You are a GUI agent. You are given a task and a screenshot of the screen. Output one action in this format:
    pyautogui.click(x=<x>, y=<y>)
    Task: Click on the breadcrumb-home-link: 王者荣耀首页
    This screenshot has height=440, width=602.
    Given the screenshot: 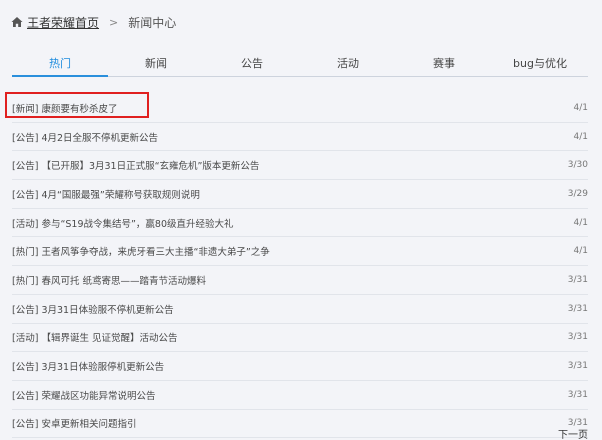 What is the action you would take?
    pyautogui.click(x=63, y=22)
    